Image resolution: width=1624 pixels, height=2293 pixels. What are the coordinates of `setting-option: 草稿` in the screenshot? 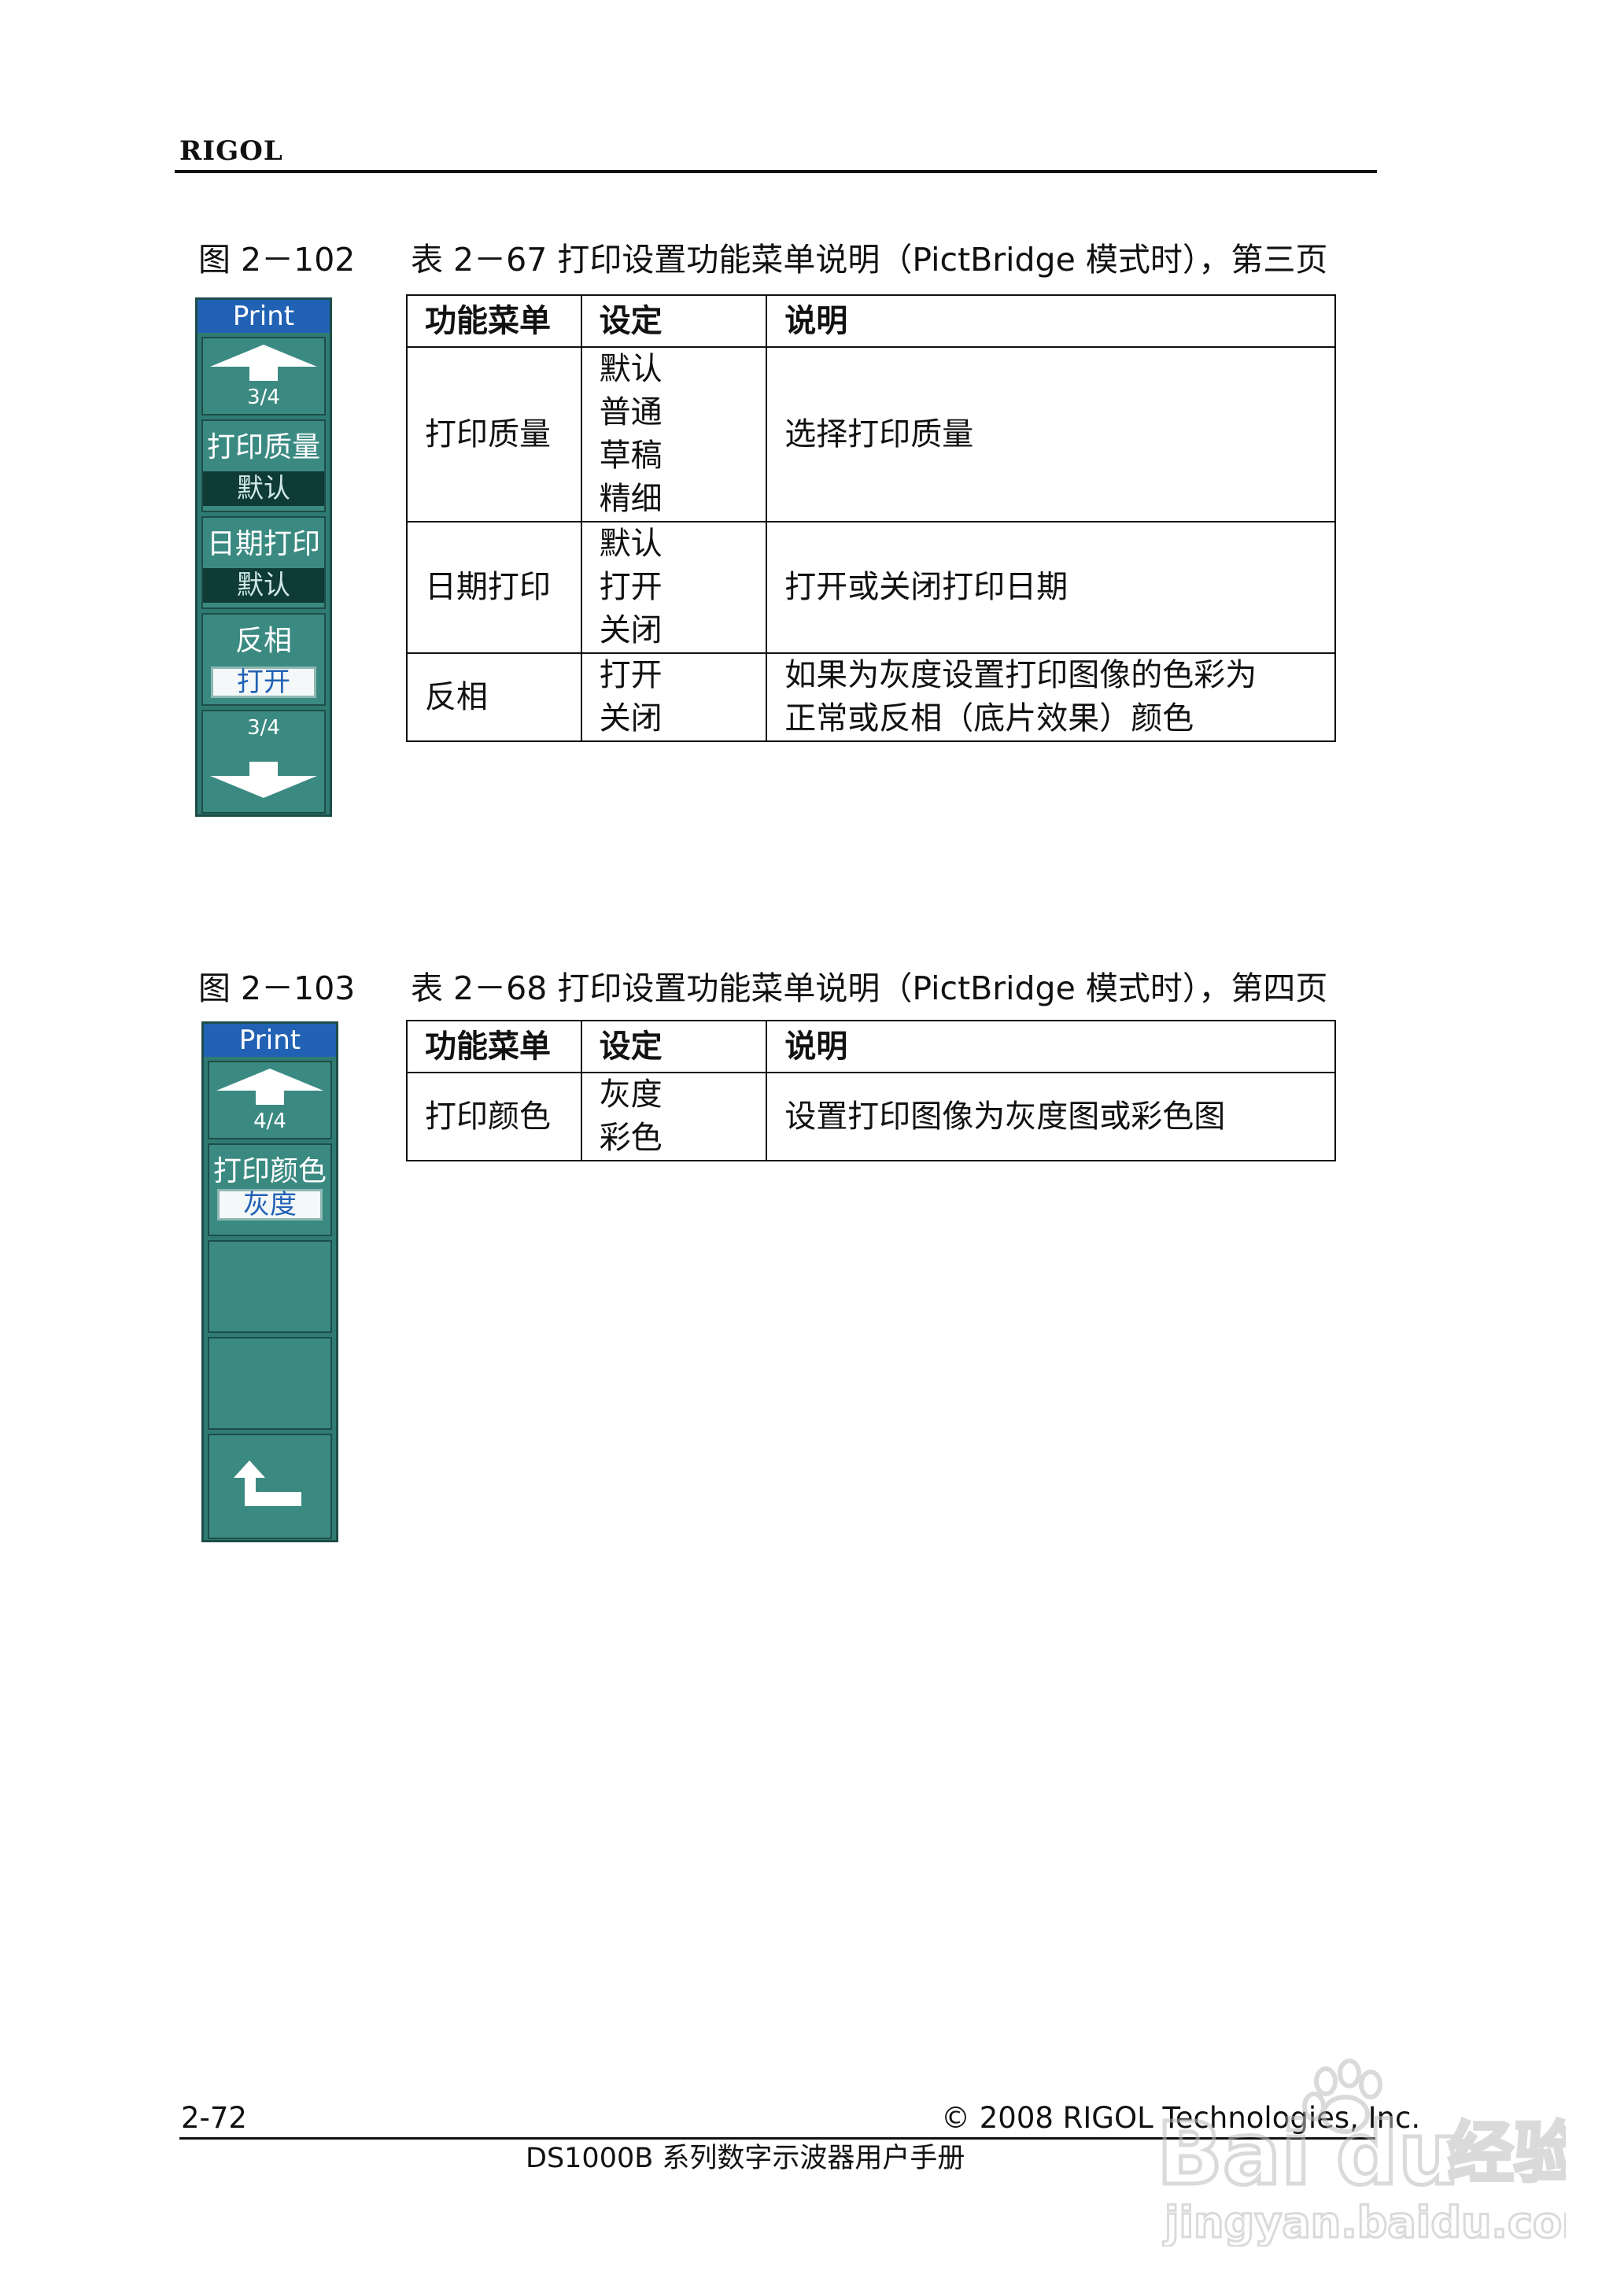 It's located at (631, 456).